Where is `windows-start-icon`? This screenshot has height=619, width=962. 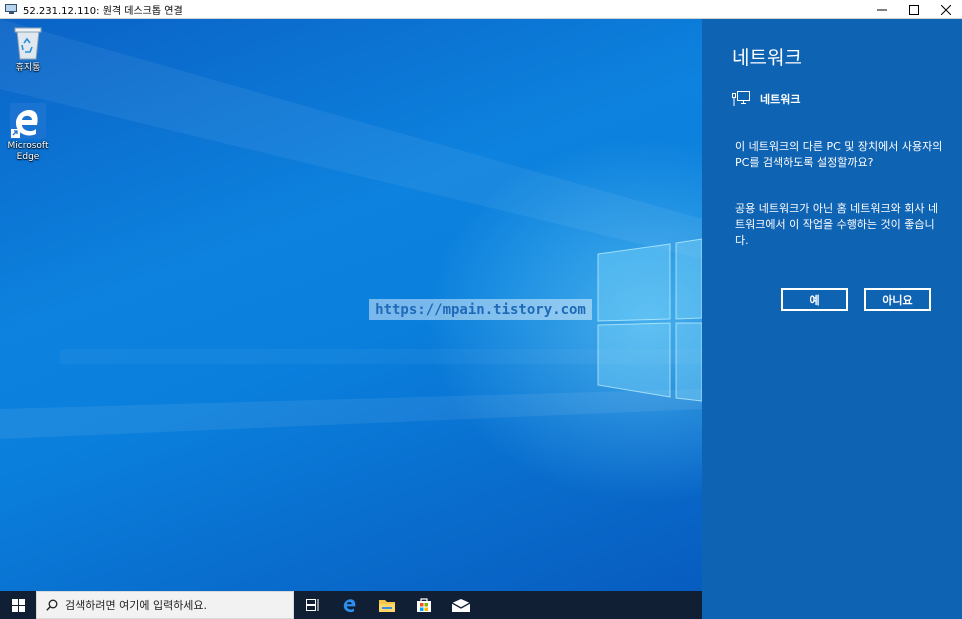 windows-start-icon is located at coordinates (18, 605).